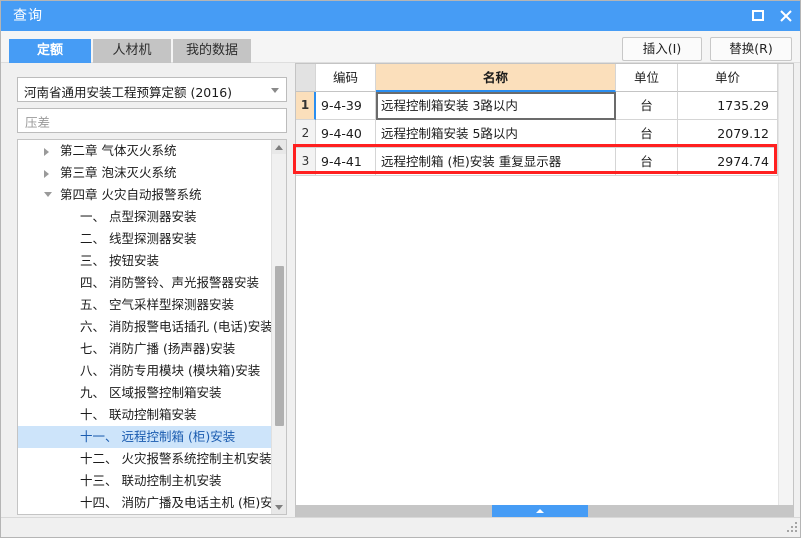 Image resolution: width=801 pixels, height=538 pixels. I want to click on tree-item-label: 六、 消防报警电话插孔 (电话)安装, so click(176, 326).